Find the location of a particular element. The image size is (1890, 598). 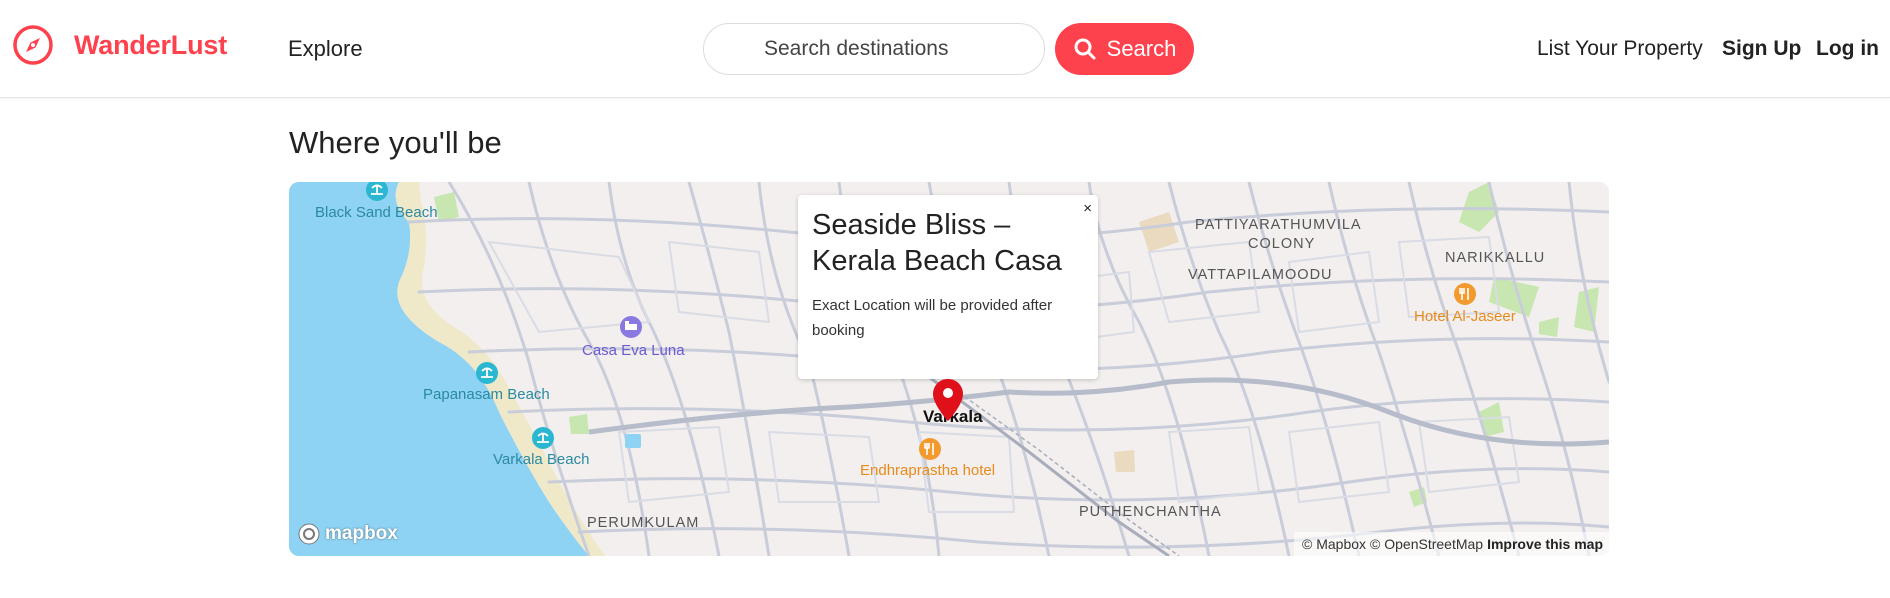

search-button: Search is located at coordinates (1124, 49).